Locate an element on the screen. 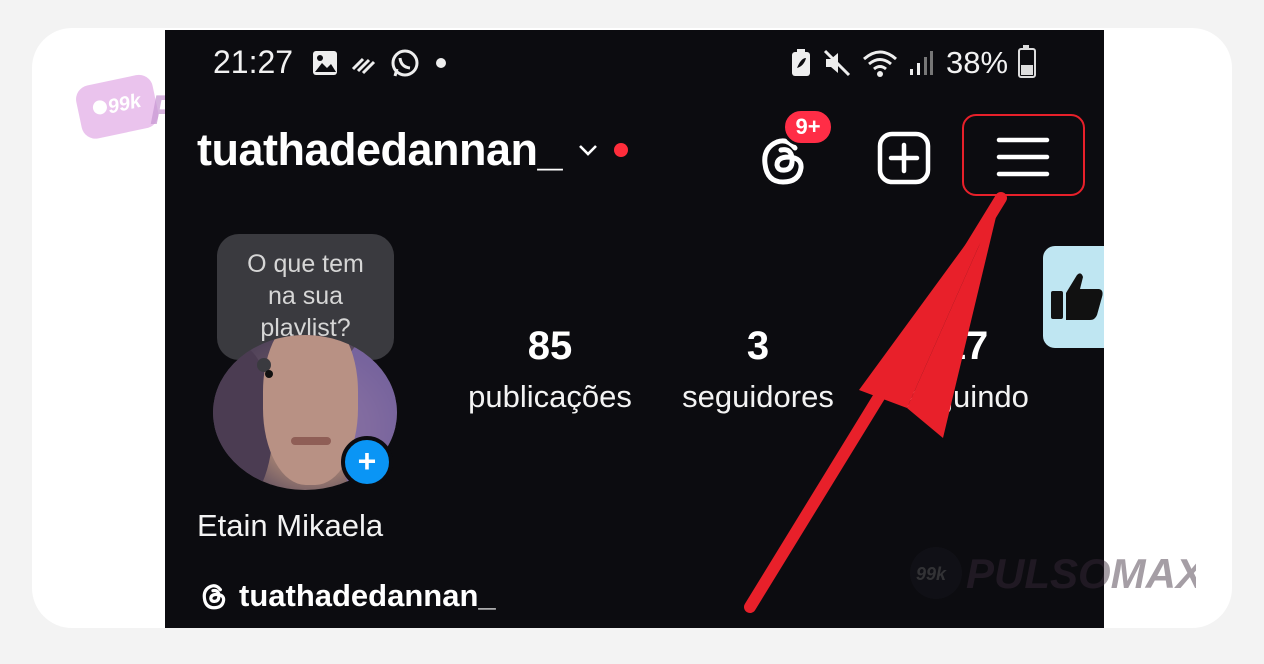  account-switcher: tuathadedannan_ is located at coordinates (413, 150).